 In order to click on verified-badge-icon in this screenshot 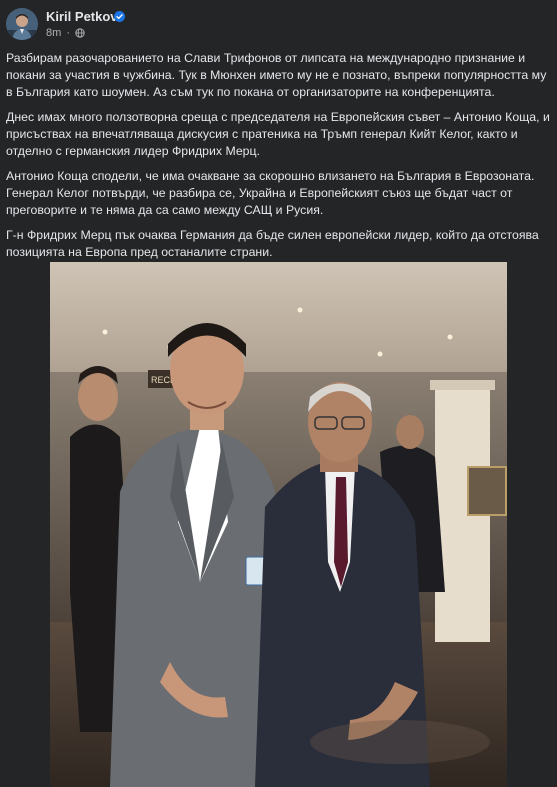, I will do `click(119, 16)`.